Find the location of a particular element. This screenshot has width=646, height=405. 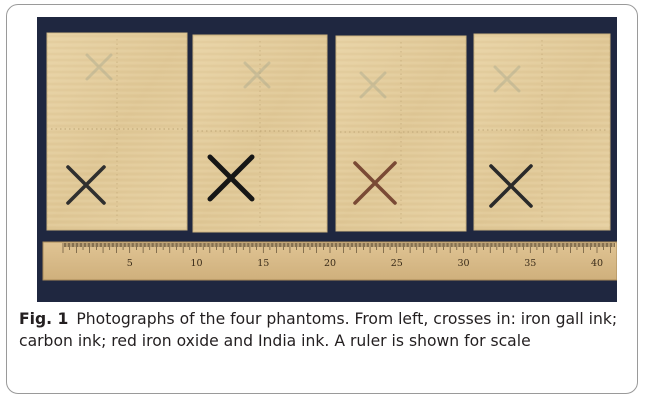

ruler-label: 10 is located at coordinates (196, 263).